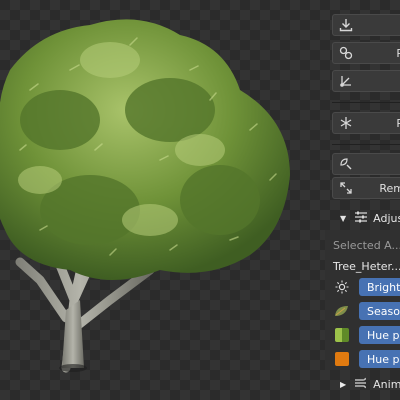 The image size is (400, 400). What do you see at coordinates (366, 188) in the screenshot?
I see `remove-button: Rem` at bounding box center [366, 188].